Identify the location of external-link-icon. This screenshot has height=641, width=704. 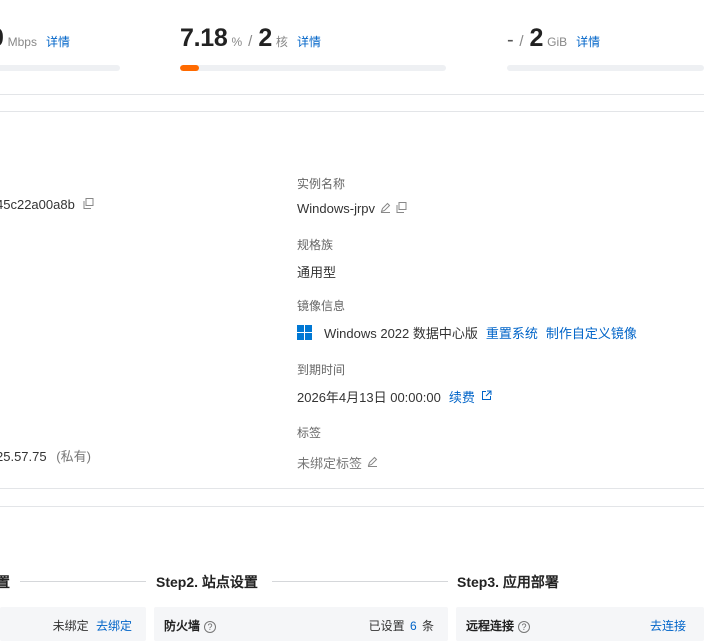
(486, 397).